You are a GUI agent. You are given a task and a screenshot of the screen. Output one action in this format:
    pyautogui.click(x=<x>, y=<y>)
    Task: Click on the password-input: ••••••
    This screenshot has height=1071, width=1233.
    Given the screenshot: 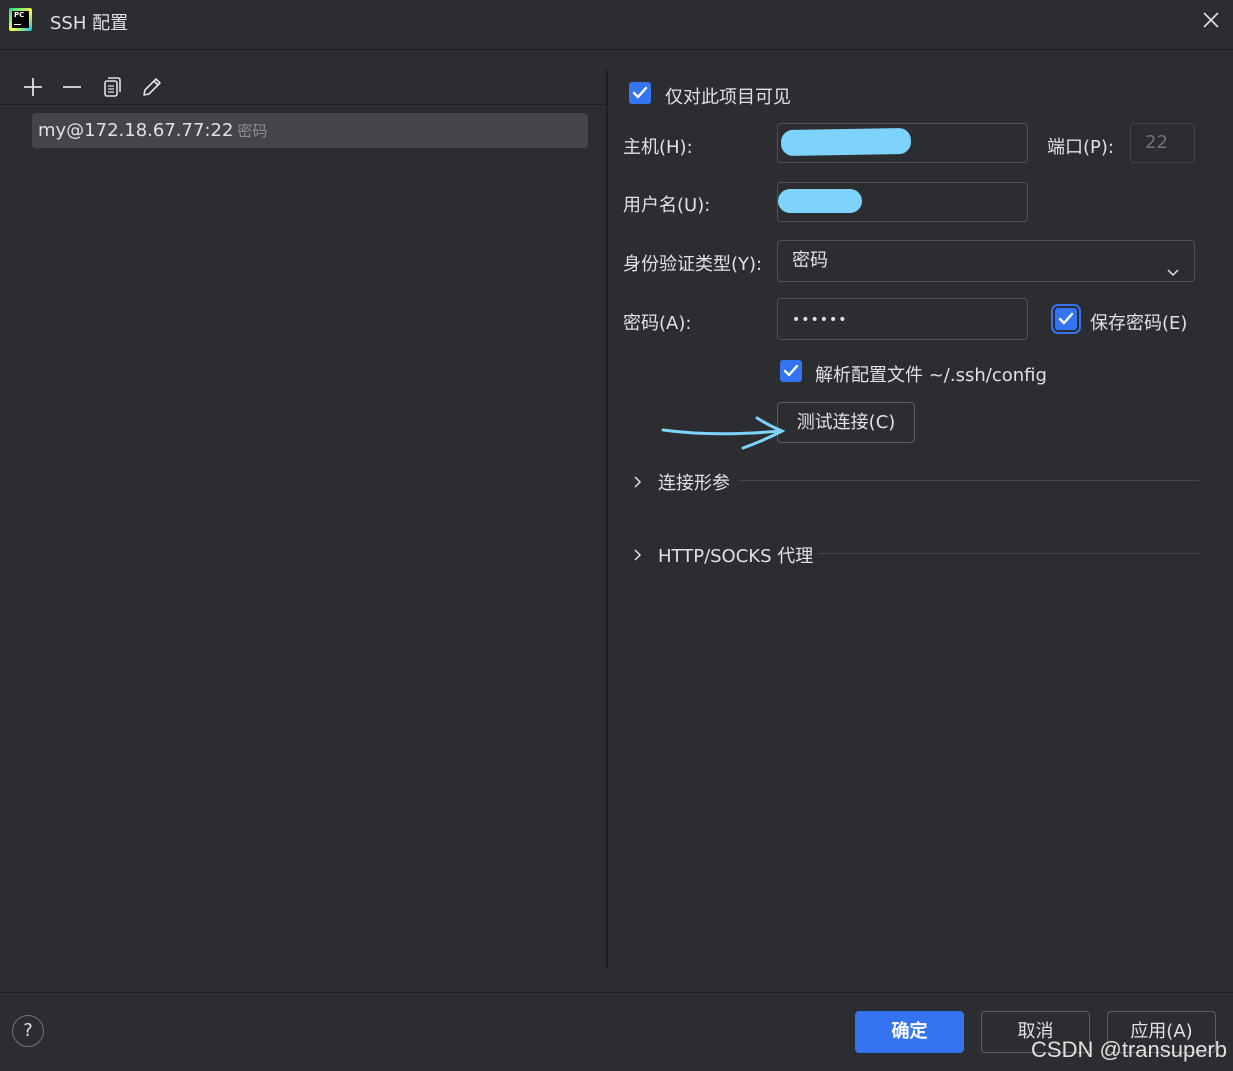 What is the action you would take?
    pyautogui.click(x=902, y=319)
    